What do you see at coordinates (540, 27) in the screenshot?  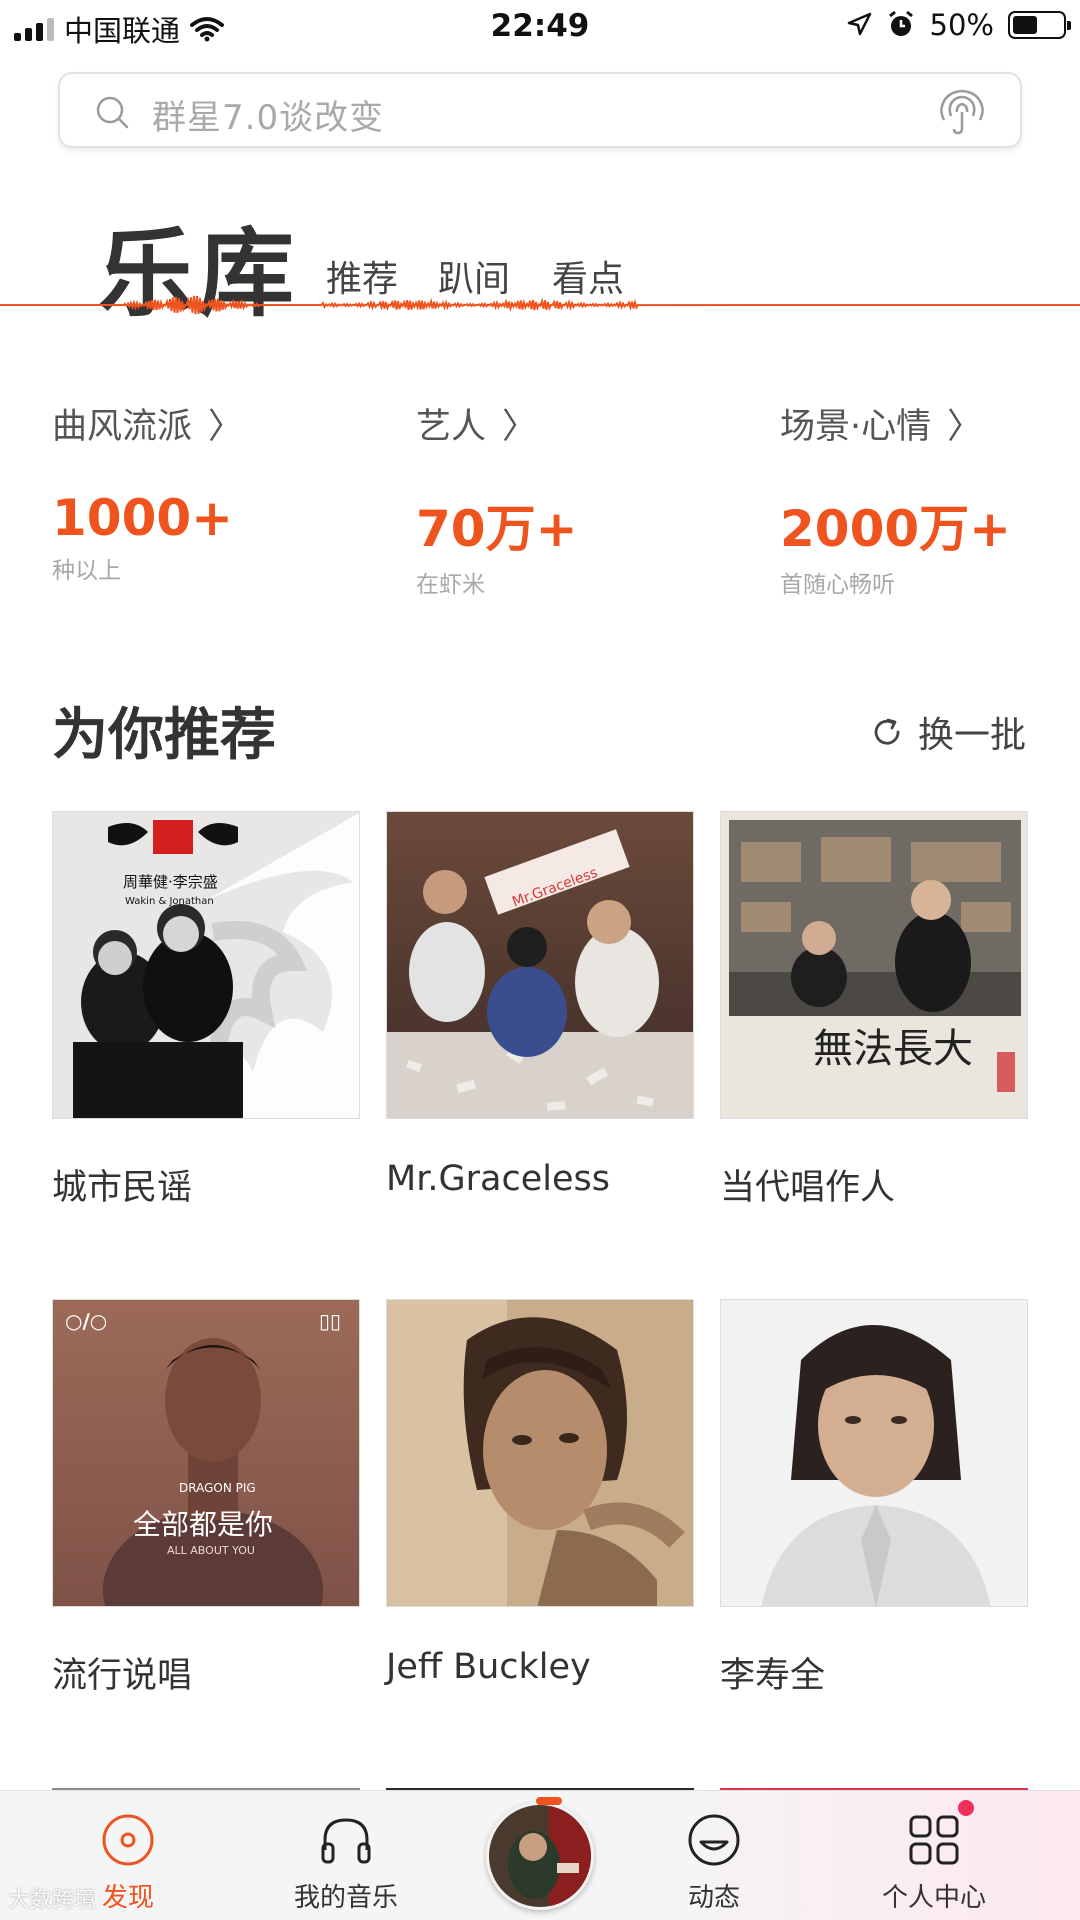 I see `status-bar: 中国联通 22:49 50%` at bounding box center [540, 27].